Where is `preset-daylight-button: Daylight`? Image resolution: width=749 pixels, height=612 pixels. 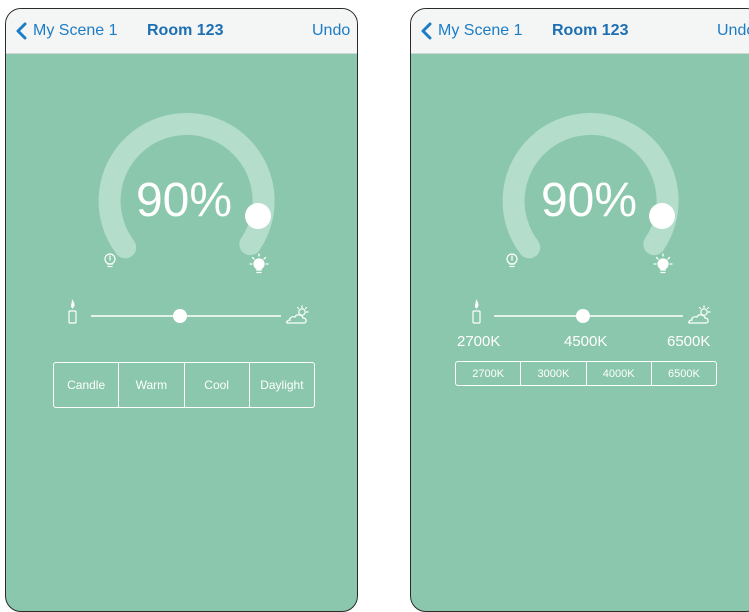 preset-daylight-button: Daylight is located at coordinates (281, 385).